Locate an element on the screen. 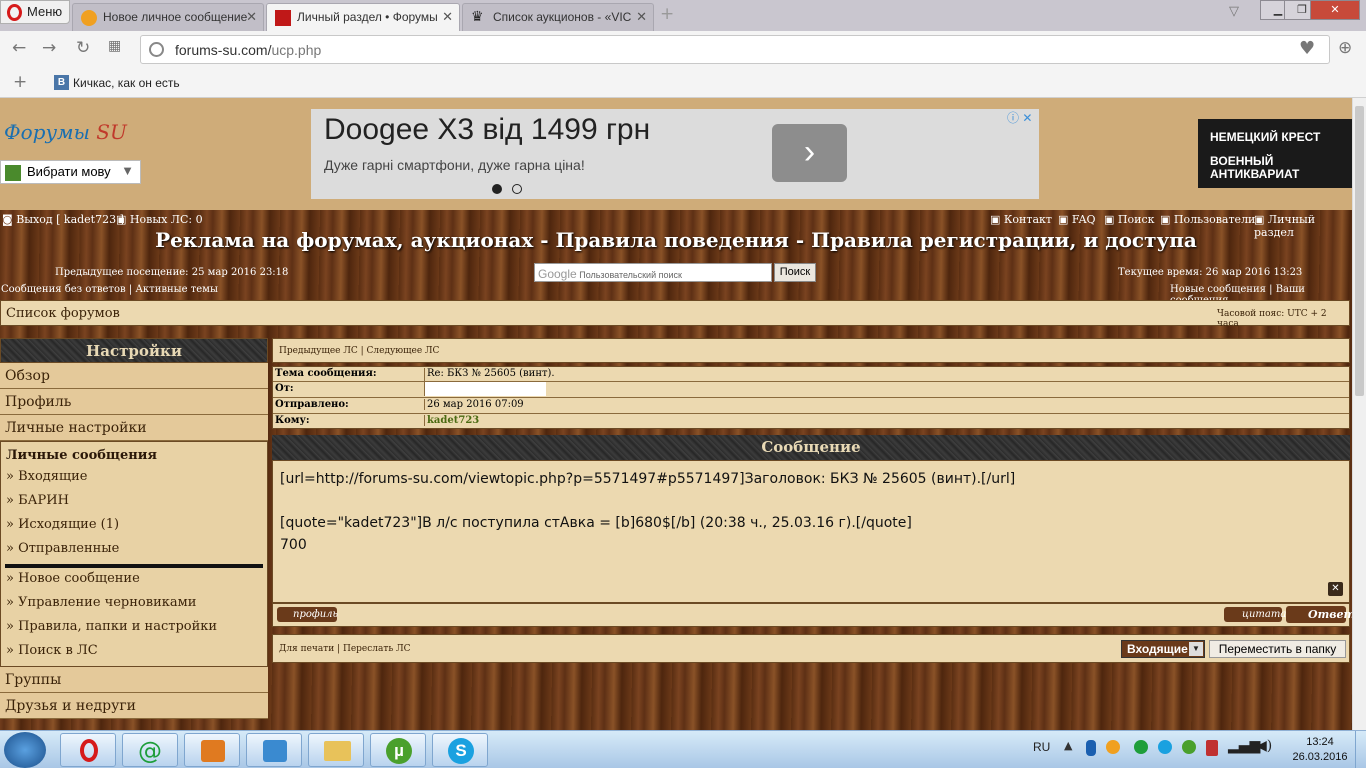 Image resolution: width=1366 pixels, height=768 pixels. contact-icon: ▣ is located at coordinates (995, 219).